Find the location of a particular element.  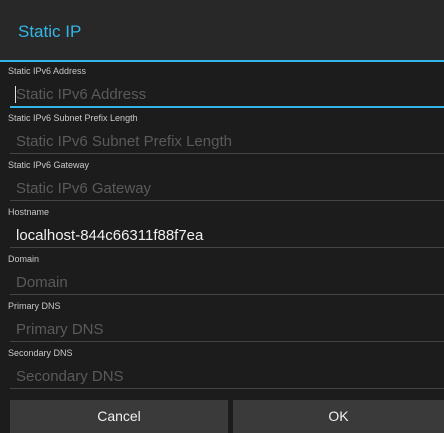

ipv6-address-label: Static IPv6 Address is located at coordinates (47, 71).